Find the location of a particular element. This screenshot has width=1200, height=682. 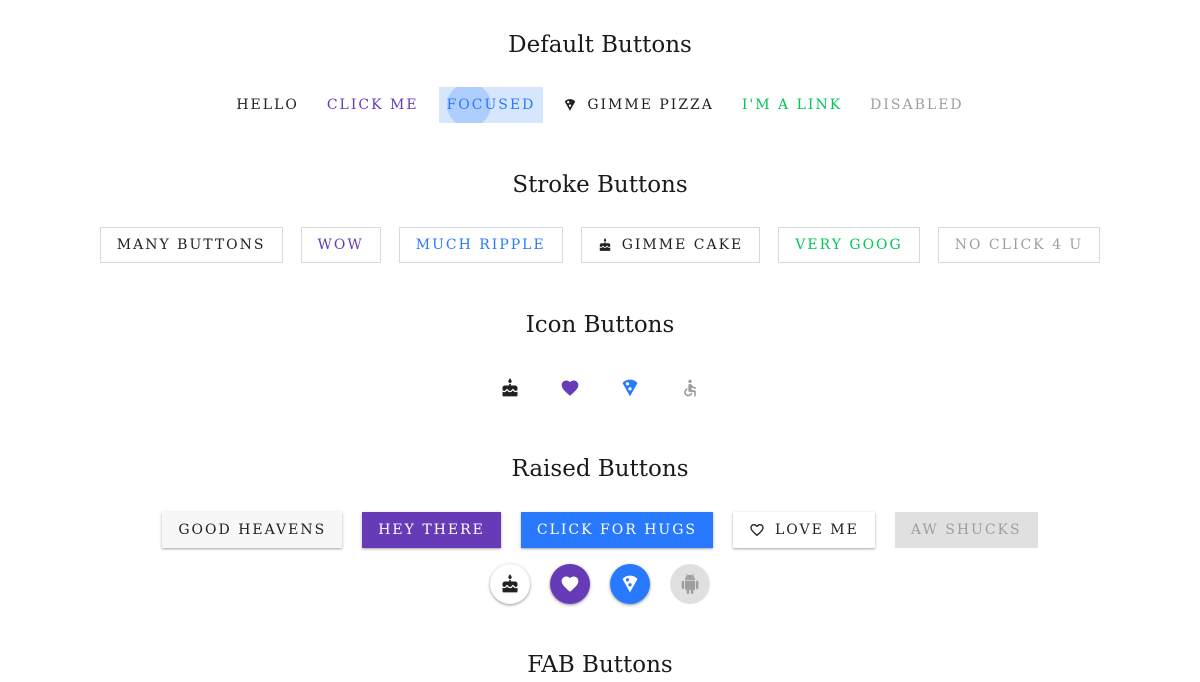

heart-outline-icon is located at coordinates (757, 530).